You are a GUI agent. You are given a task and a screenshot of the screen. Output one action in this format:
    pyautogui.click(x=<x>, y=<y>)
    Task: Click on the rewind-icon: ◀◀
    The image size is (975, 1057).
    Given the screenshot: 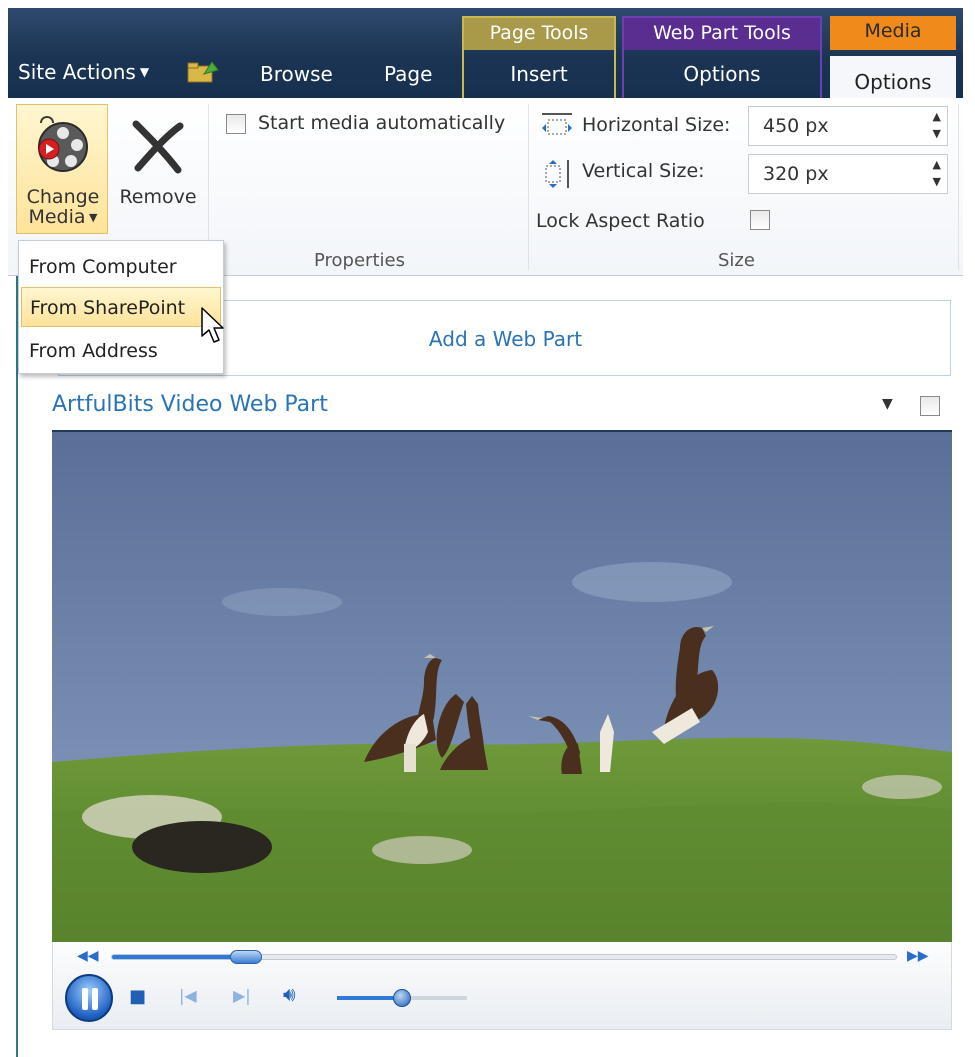 What is the action you would take?
    pyautogui.click(x=88, y=956)
    